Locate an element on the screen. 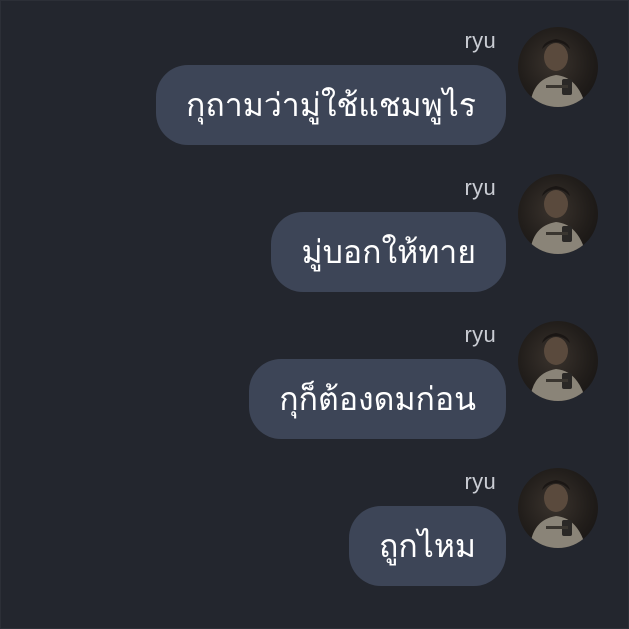 Image resolution: width=629 pixels, height=629 pixels. message-bubble: กุก็ต้องดมก่อน is located at coordinates (377, 399).